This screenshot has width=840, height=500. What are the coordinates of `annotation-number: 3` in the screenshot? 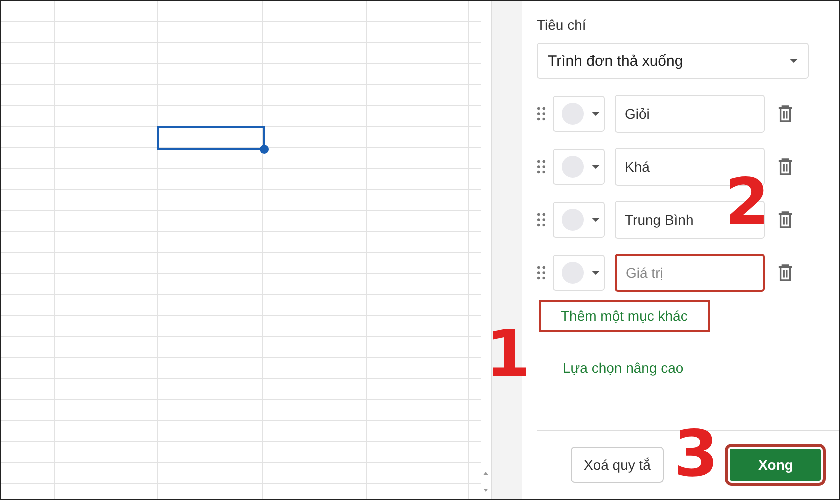 It's located at (696, 455).